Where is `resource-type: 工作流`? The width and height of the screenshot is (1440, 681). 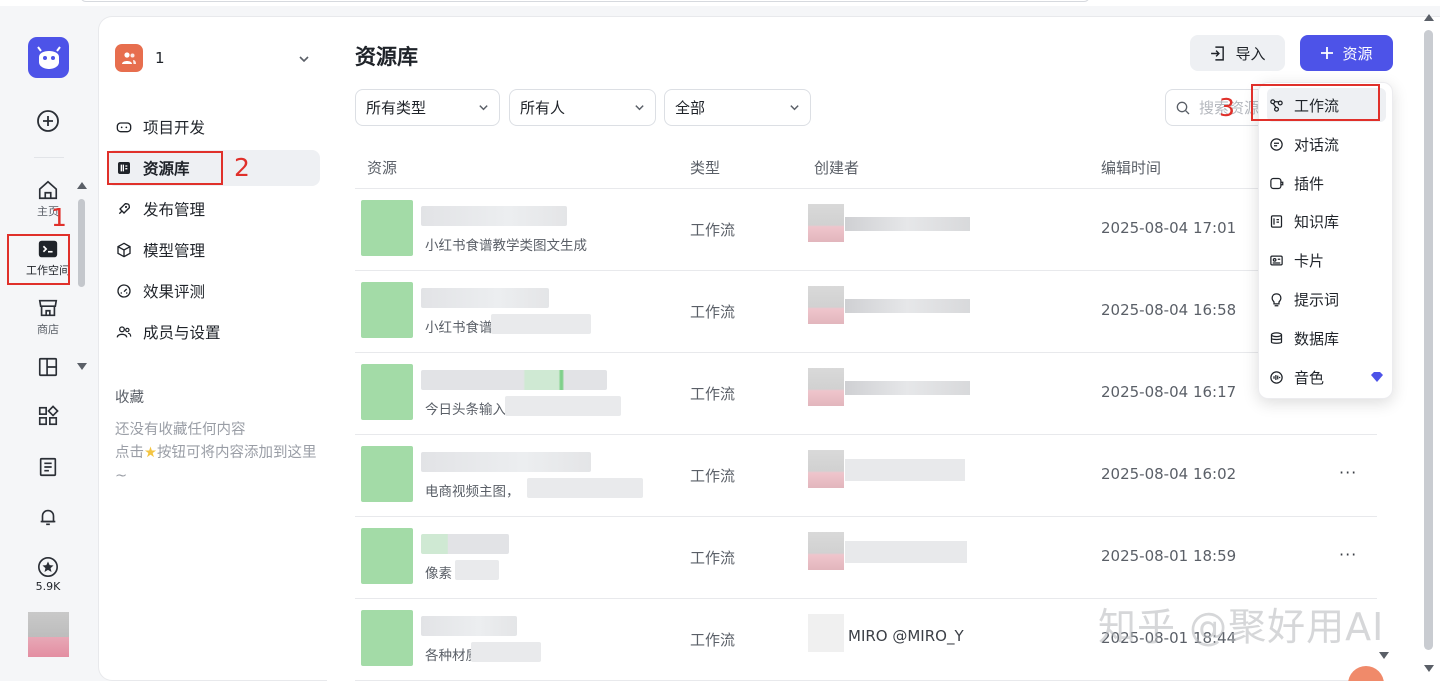
resource-type: 工作流 is located at coordinates (713, 230).